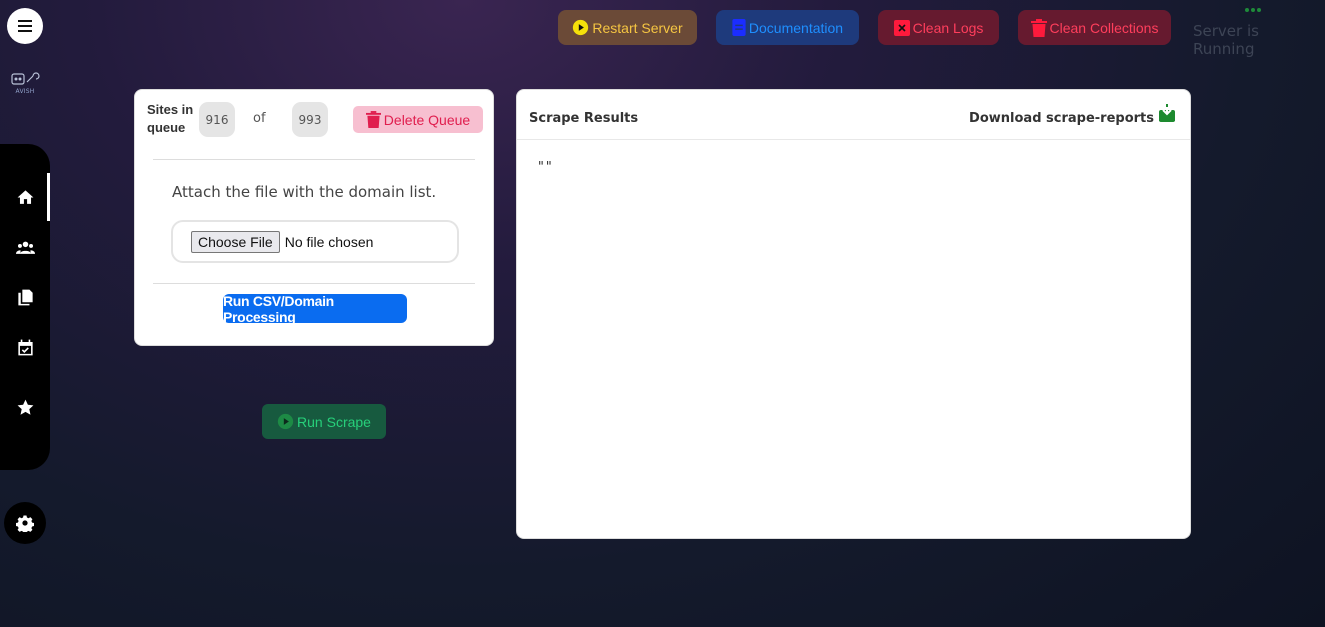 Image resolution: width=1325 pixels, height=627 pixels. What do you see at coordinates (1061, 118) in the screenshot?
I see `download-reports-link: Download scrape-reports` at bounding box center [1061, 118].